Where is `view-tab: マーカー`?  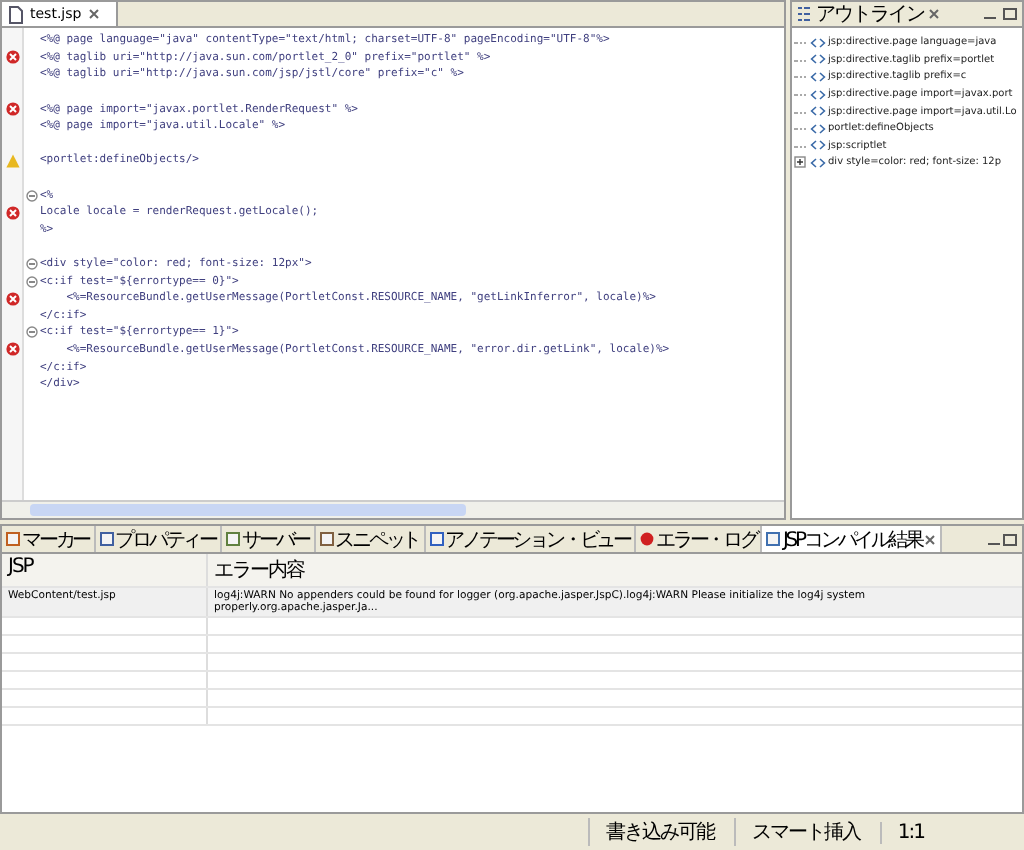 view-tab: マーカー is located at coordinates (49, 539).